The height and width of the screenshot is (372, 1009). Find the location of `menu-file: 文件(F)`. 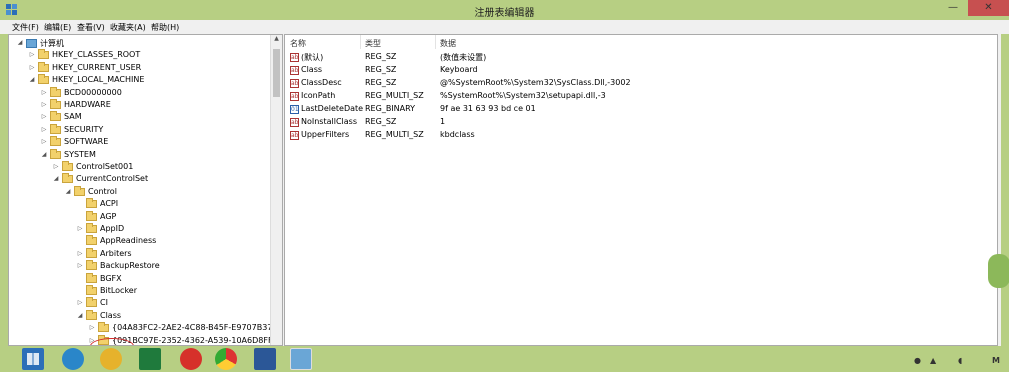

menu-file: 文件(F) is located at coordinates (25, 27).